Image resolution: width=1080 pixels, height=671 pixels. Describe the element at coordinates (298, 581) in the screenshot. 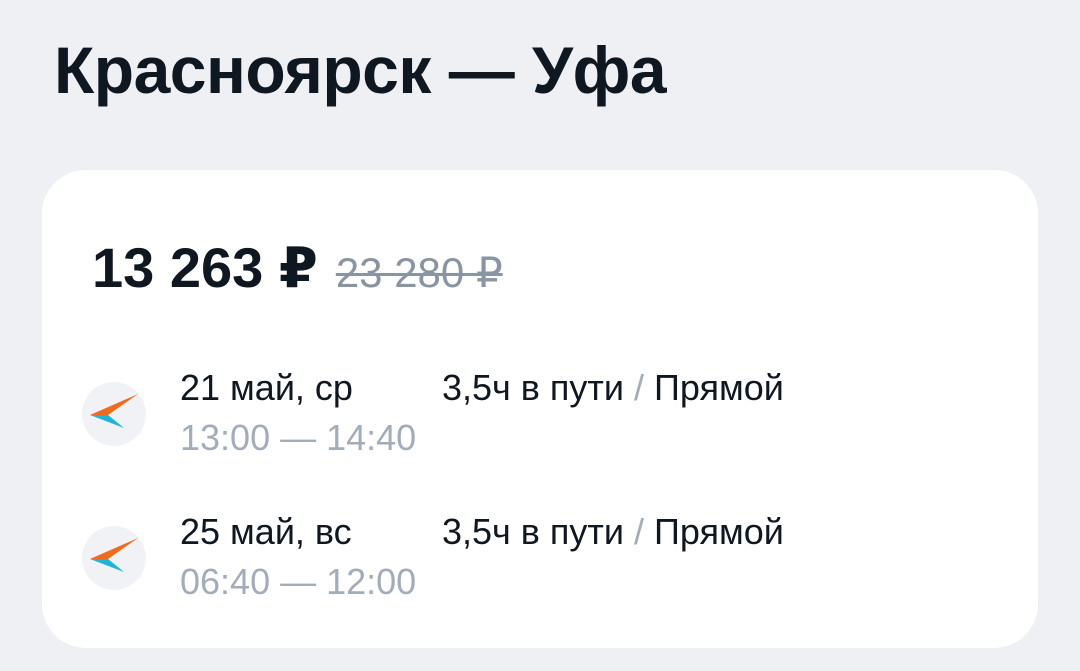

I see `segment-time: 06:40 — 12:00` at that location.